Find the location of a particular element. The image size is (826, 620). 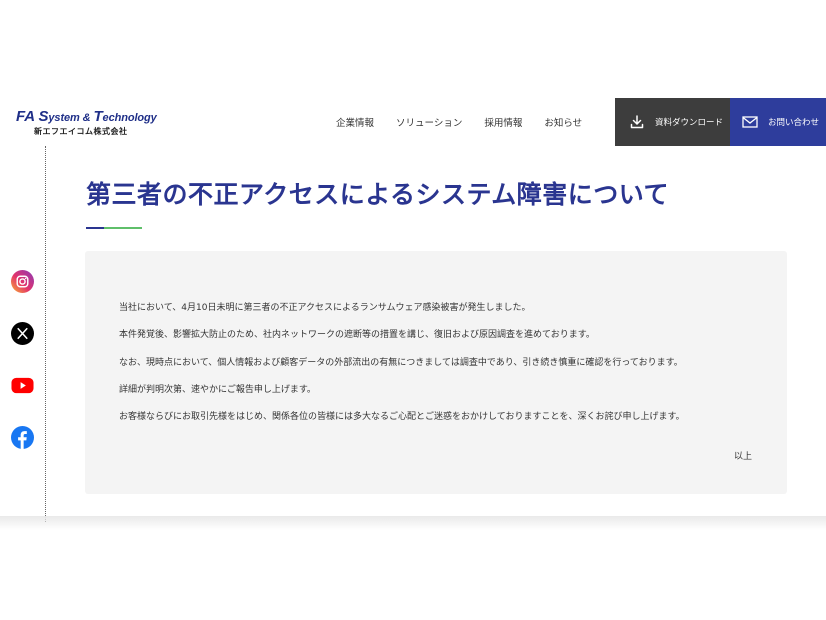

instagram-link is located at coordinates (22, 281).